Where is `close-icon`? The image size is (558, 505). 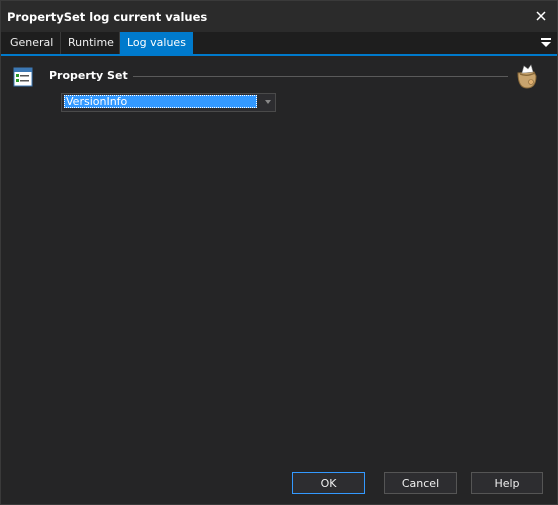
close-icon is located at coordinates (541, 16).